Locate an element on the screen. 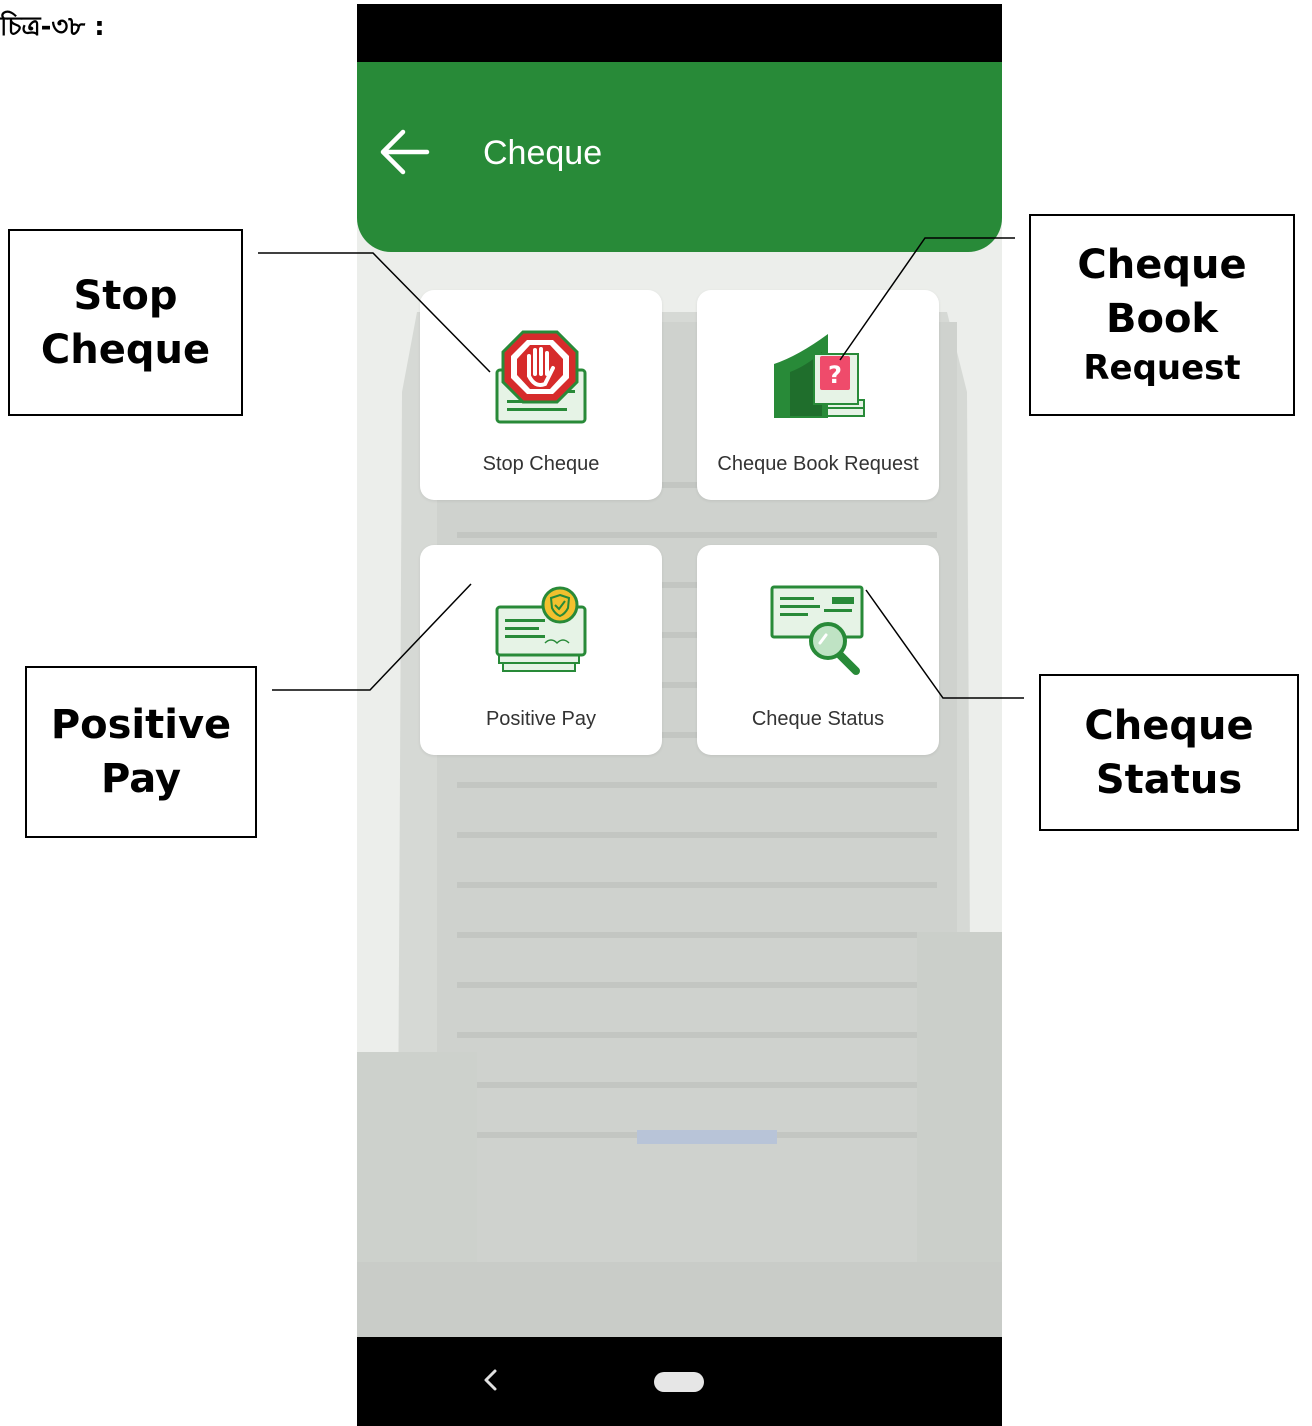 This screenshot has height=1426, width=1312. stop-cheque-tile: Stop Cheque is located at coordinates (541, 395).